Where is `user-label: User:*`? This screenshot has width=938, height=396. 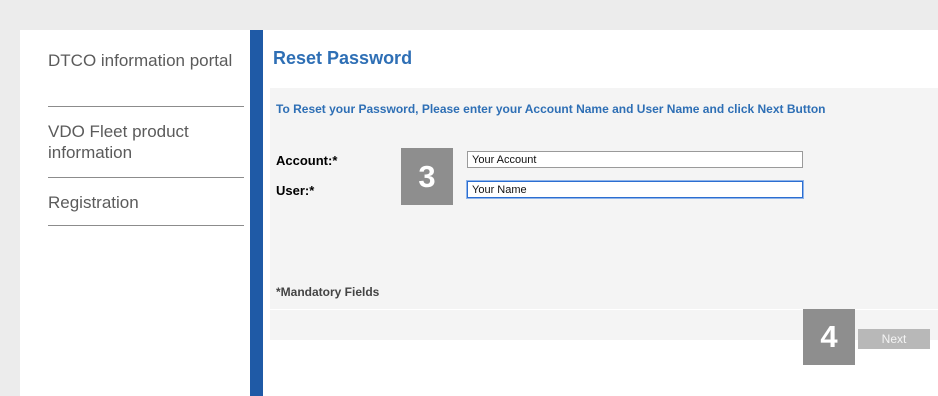
user-label: User:* is located at coordinates (295, 190).